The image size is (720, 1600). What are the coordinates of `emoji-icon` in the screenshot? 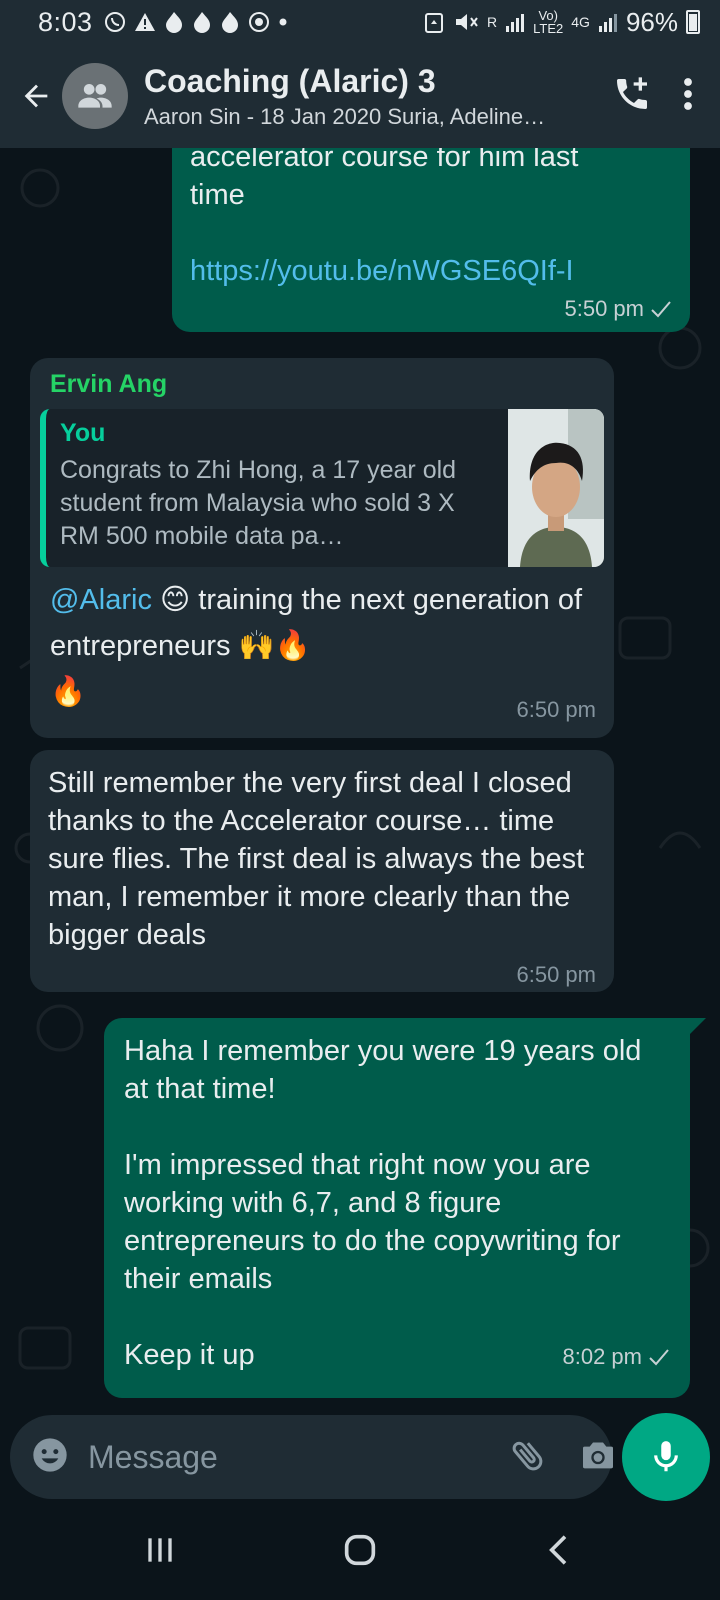 It's located at (50, 1454).